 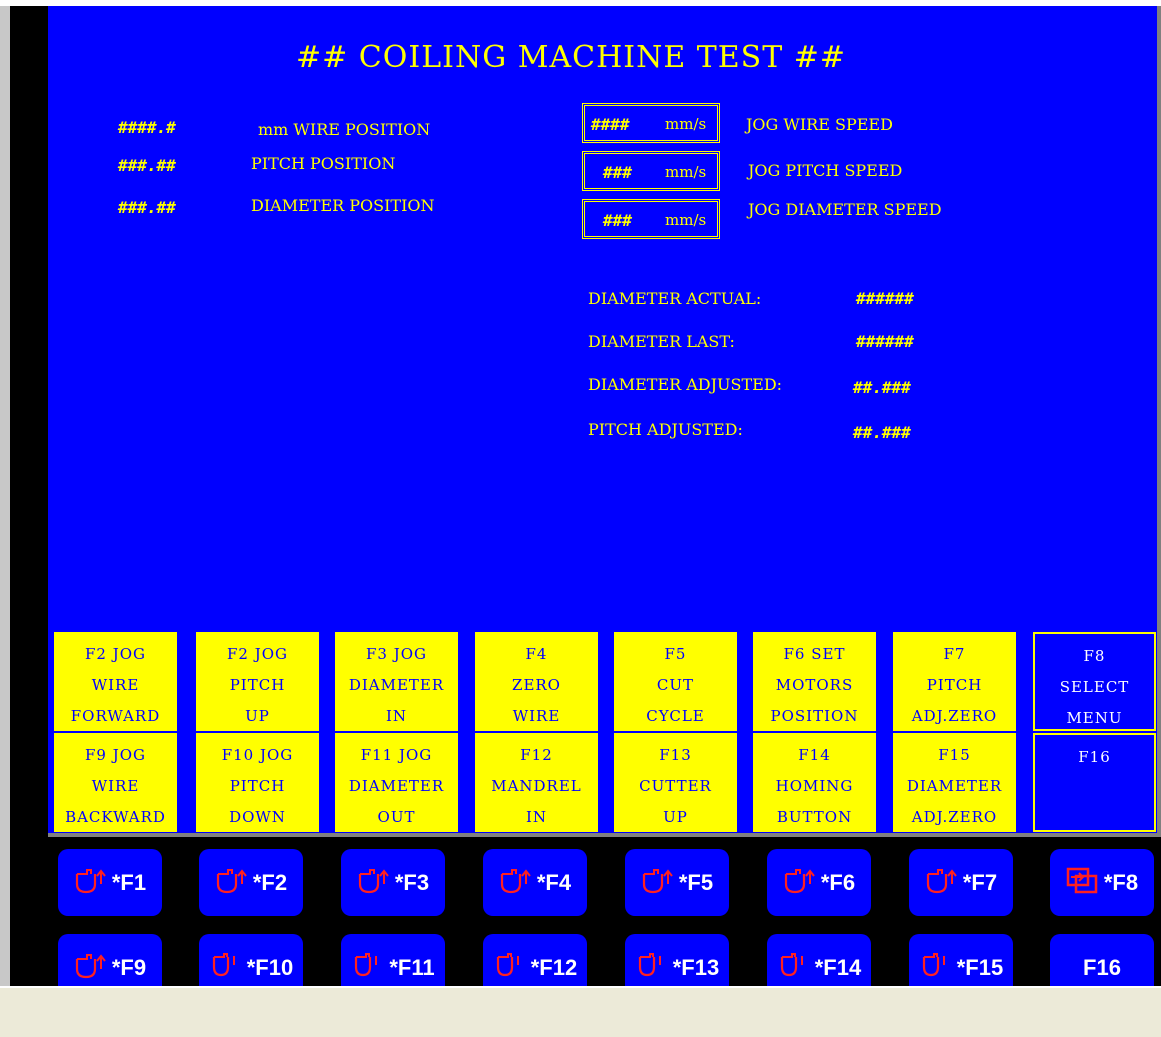 I want to click on wire-position-label: mm WIRE POSITION, so click(x=344, y=129).